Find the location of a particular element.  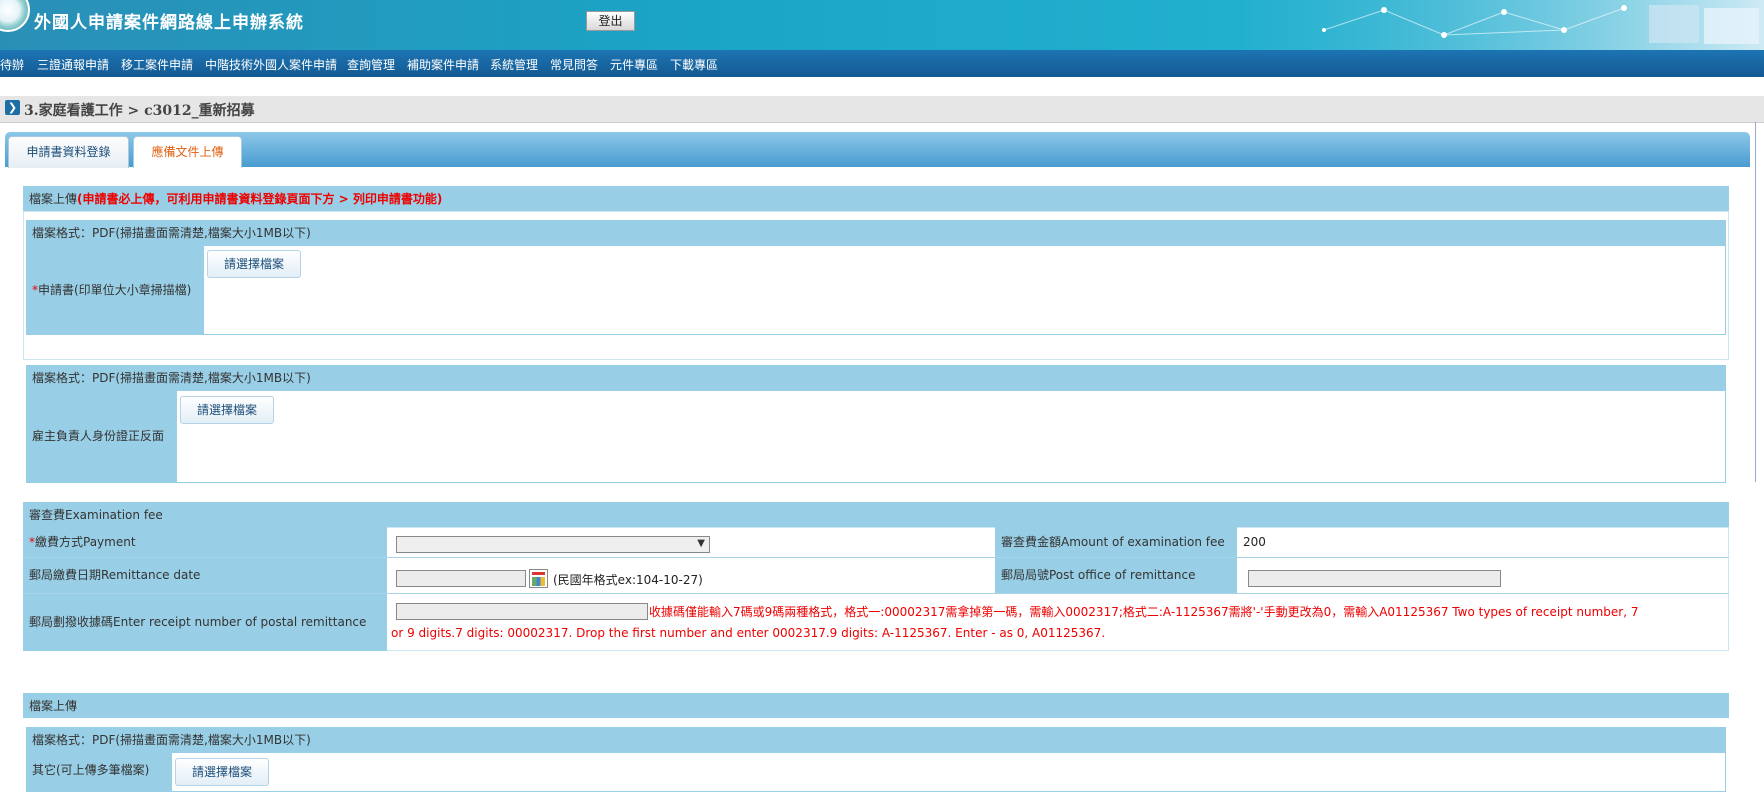

menu-item-system: 系統管理 is located at coordinates (514, 65).